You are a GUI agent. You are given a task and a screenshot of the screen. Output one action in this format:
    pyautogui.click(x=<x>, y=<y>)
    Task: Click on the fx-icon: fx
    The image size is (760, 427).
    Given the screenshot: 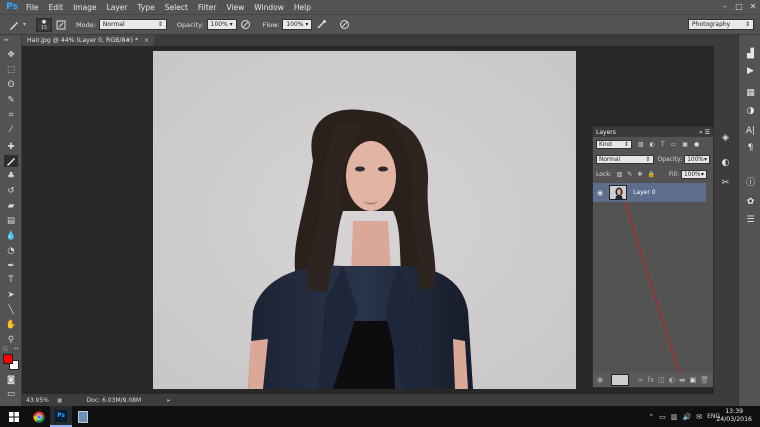 What is the action you would take?
    pyautogui.click(x=651, y=380)
    